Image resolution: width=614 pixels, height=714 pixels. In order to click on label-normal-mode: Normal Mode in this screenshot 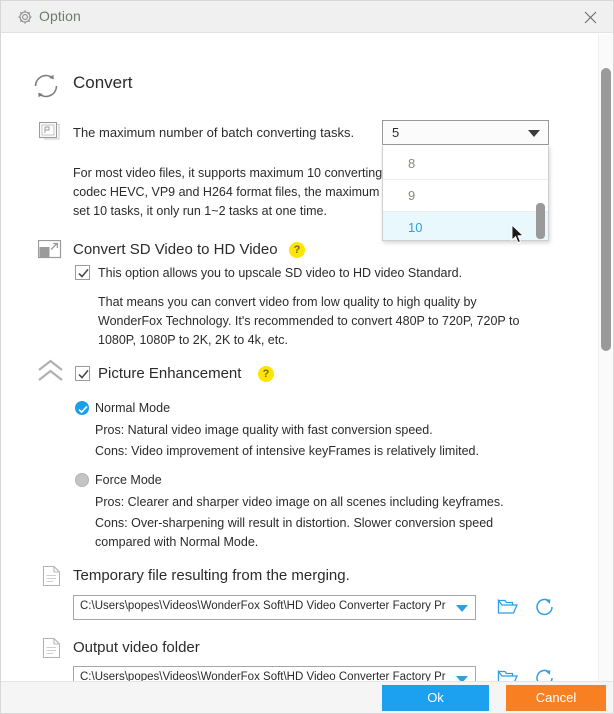, I will do `click(133, 408)`.